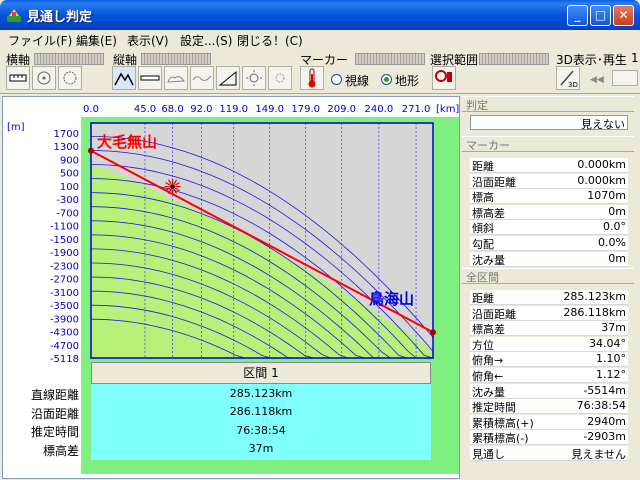  What do you see at coordinates (64, 319) in the screenshot?
I see `y-tick-label: -3900` at bounding box center [64, 319].